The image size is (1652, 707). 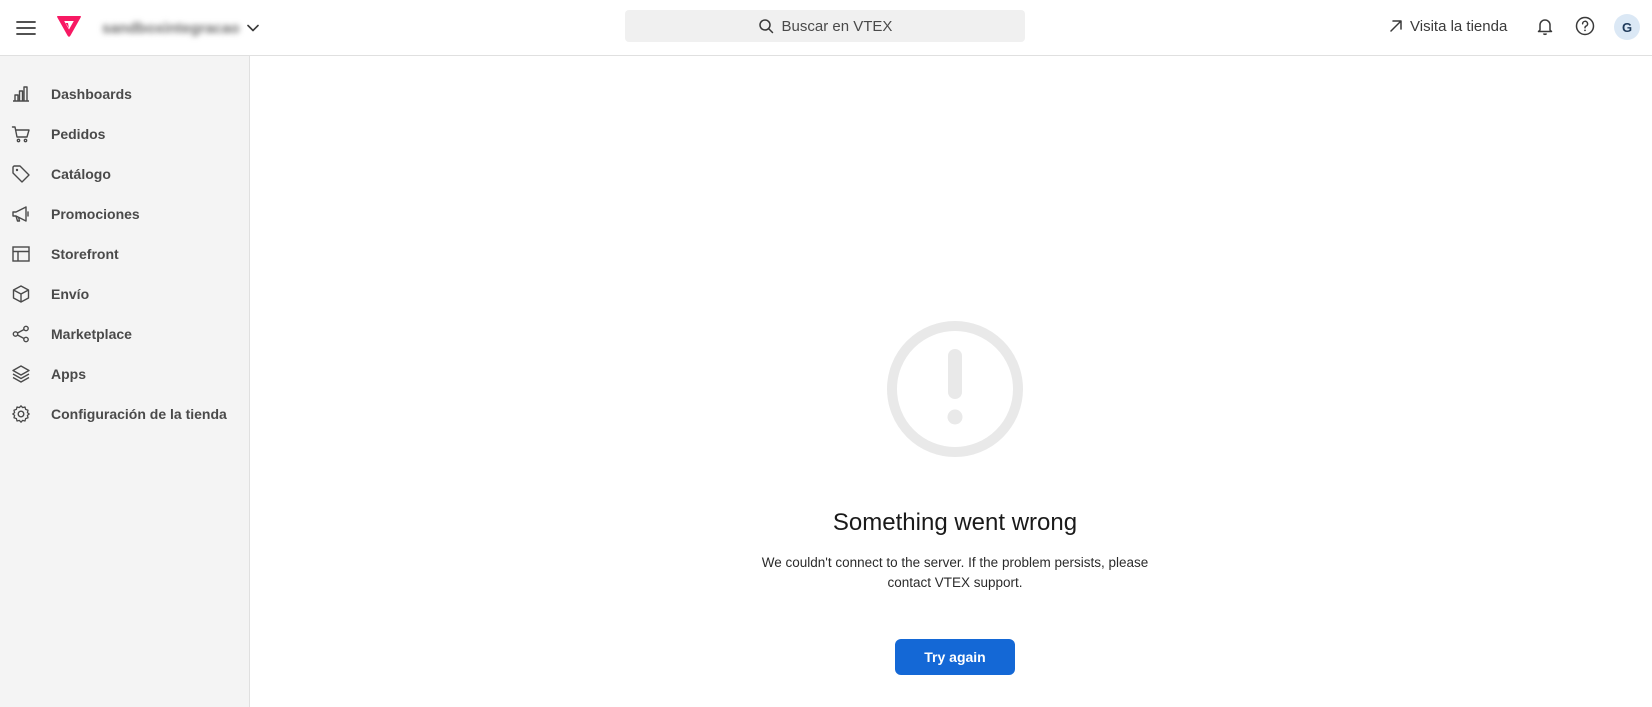 What do you see at coordinates (1627, 27) in the screenshot?
I see `avatar: G` at bounding box center [1627, 27].